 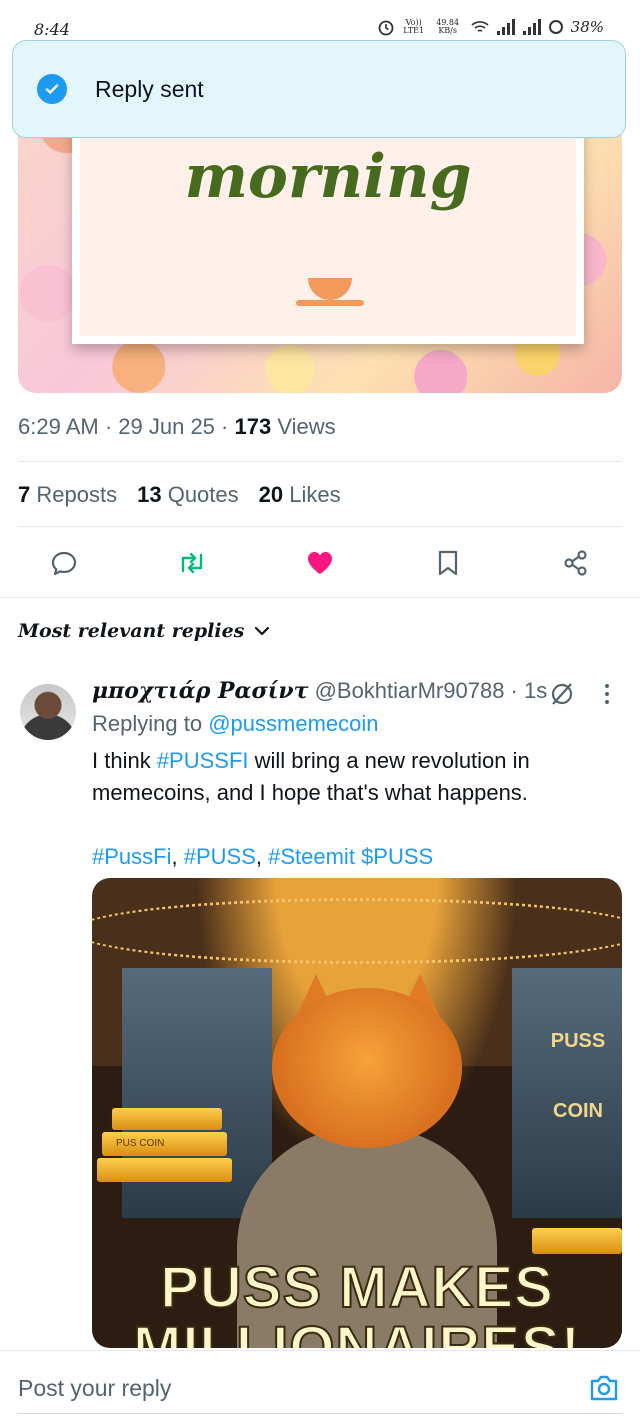 What do you see at coordinates (410, 690) in the screenshot?
I see `reply-author-handle: @BokhtiarMr90788` at bounding box center [410, 690].